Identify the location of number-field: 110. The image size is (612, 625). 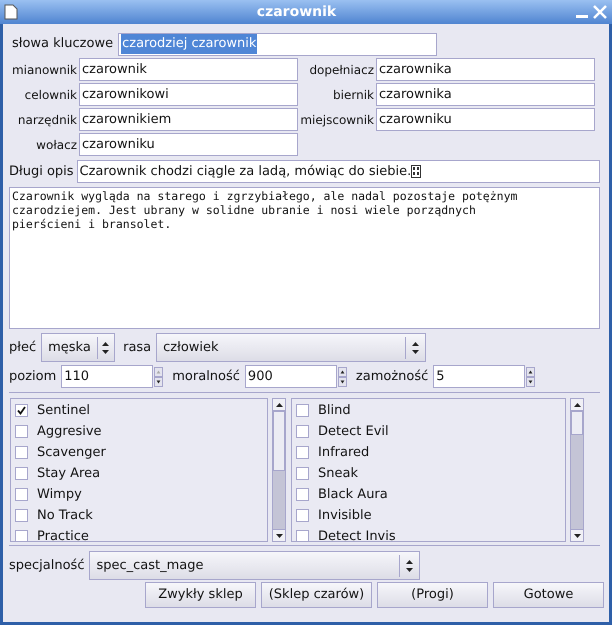
(107, 376).